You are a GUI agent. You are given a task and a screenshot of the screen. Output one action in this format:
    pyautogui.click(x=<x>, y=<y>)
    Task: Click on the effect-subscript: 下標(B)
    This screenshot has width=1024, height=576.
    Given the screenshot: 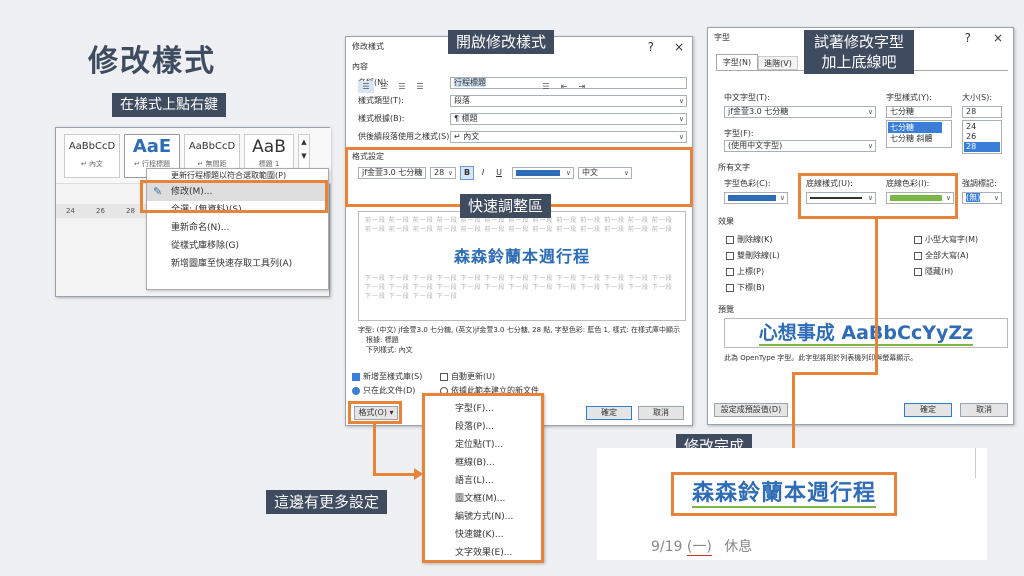 What is the action you would take?
    pyautogui.click(x=745, y=288)
    